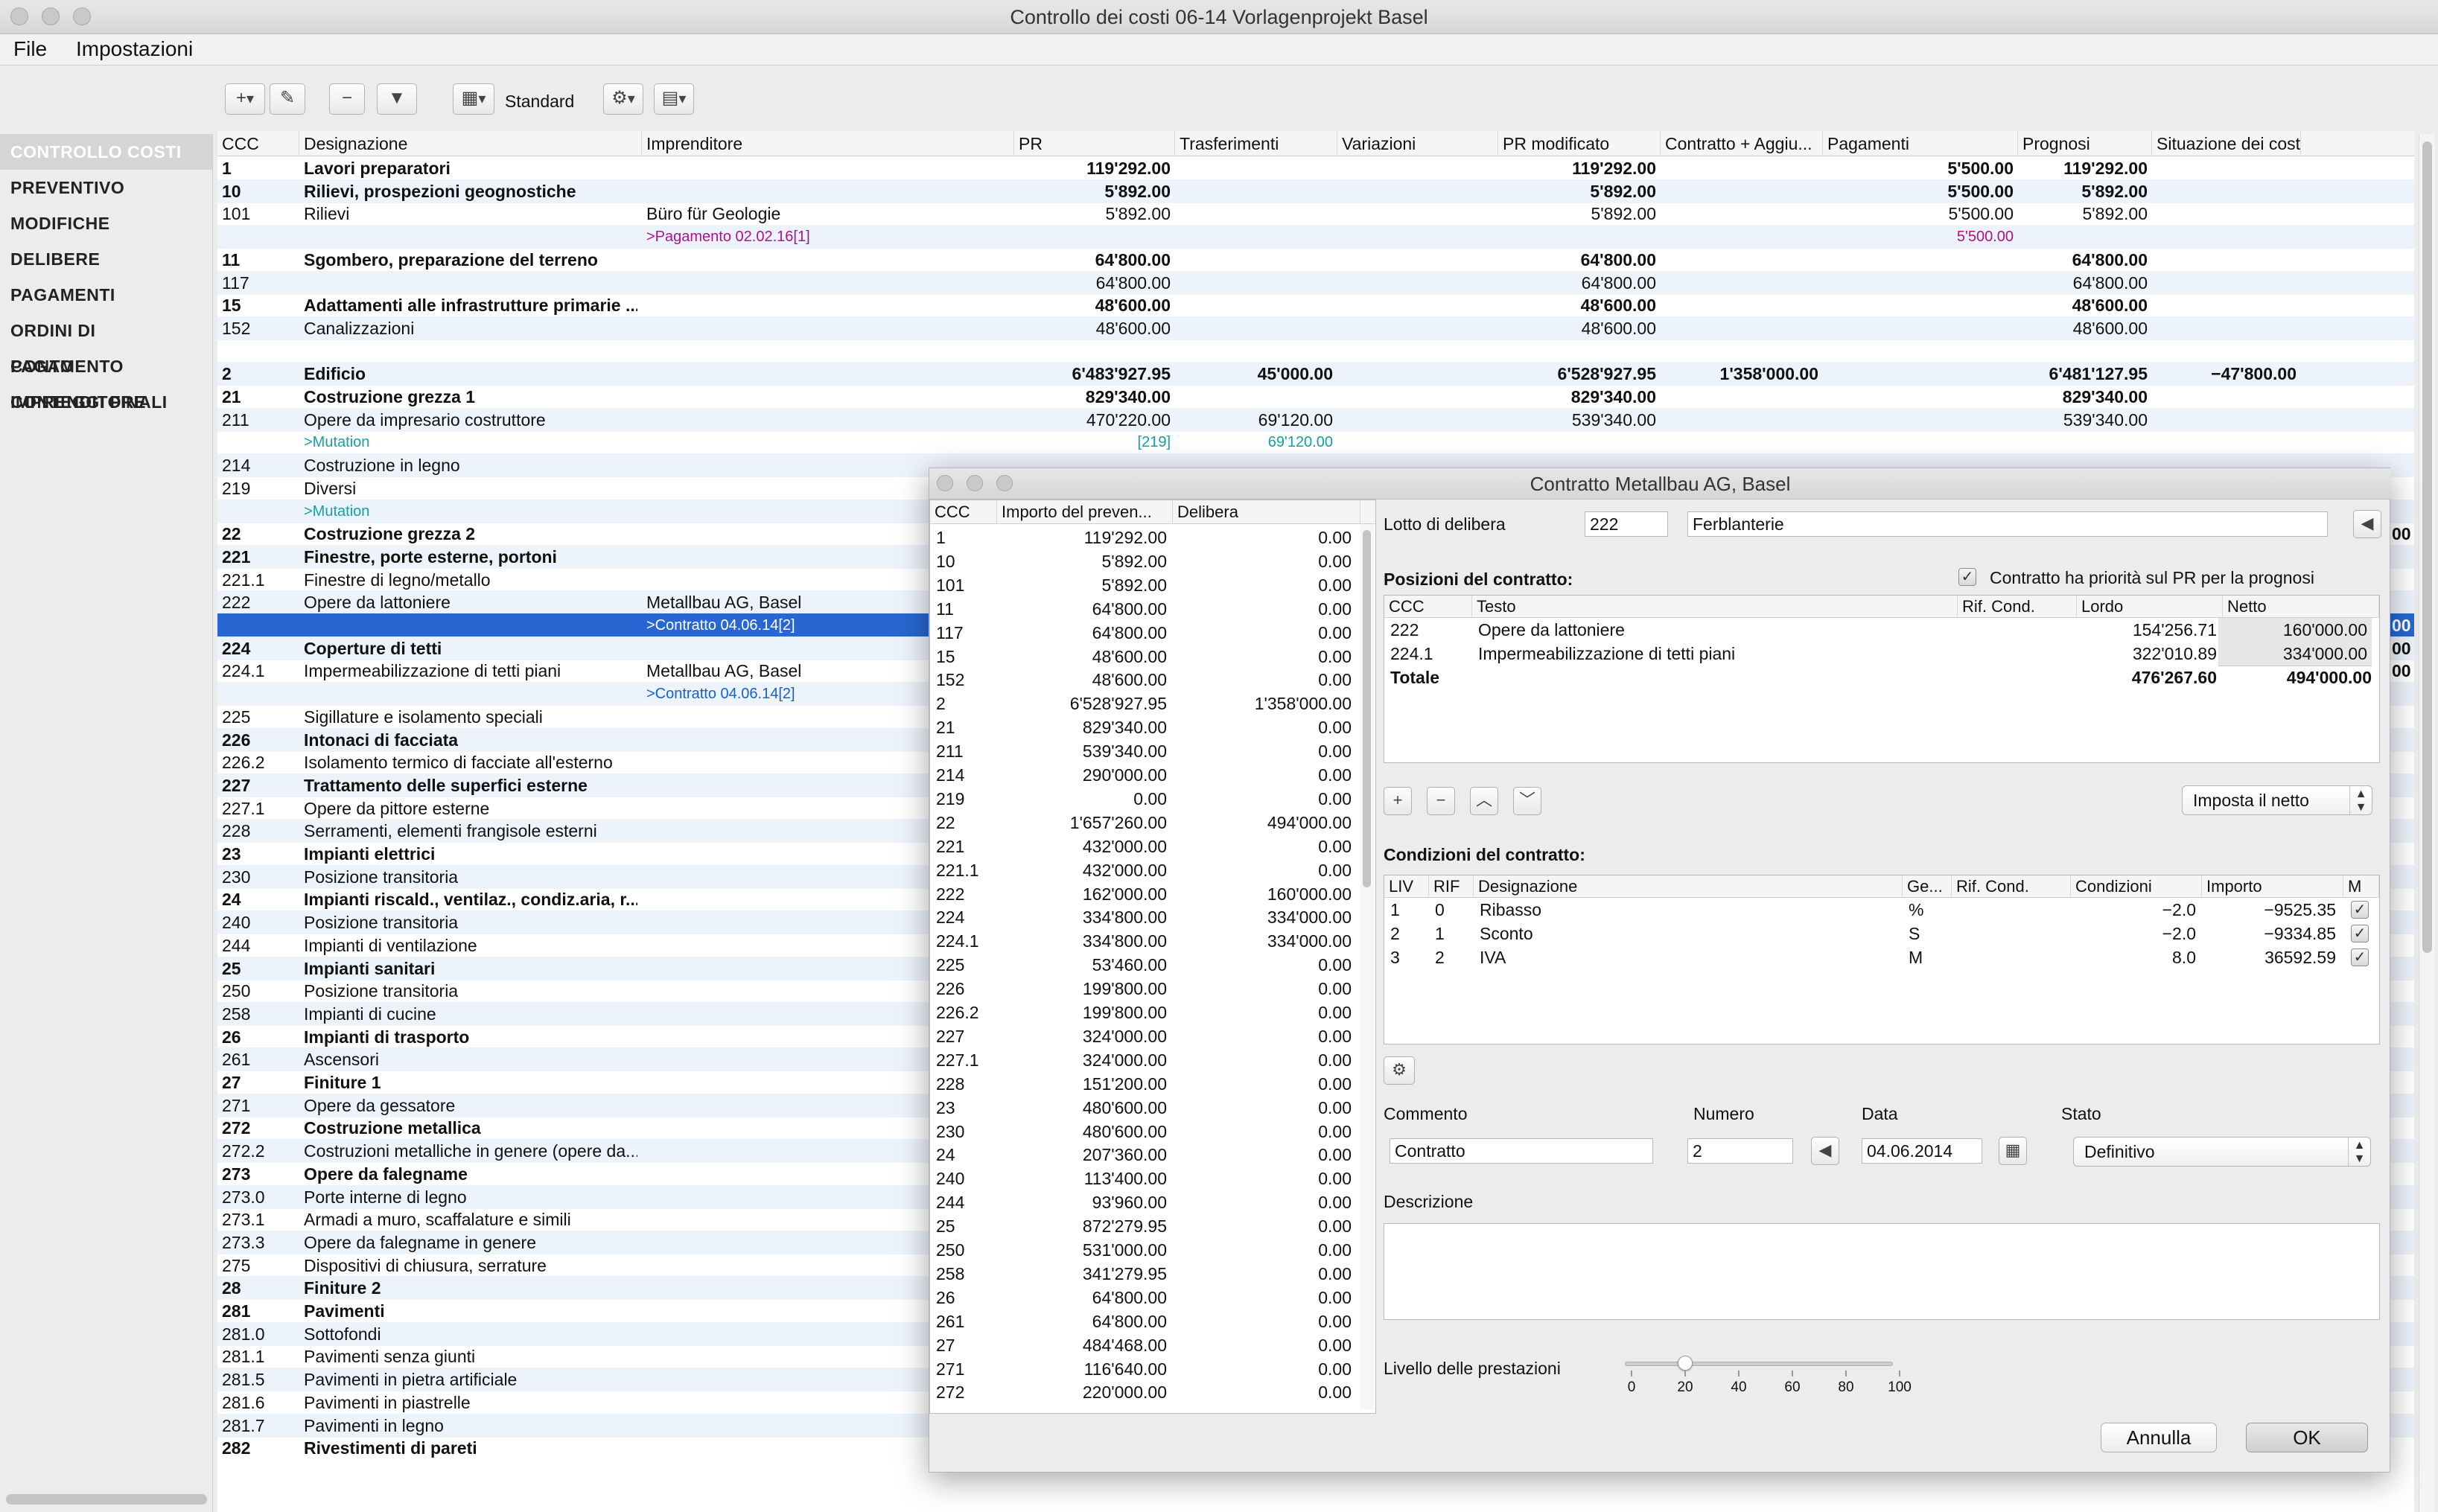 This screenshot has width=2438, height=1512. I want to click on comment-field: Contratto, so click(1521, 1151).